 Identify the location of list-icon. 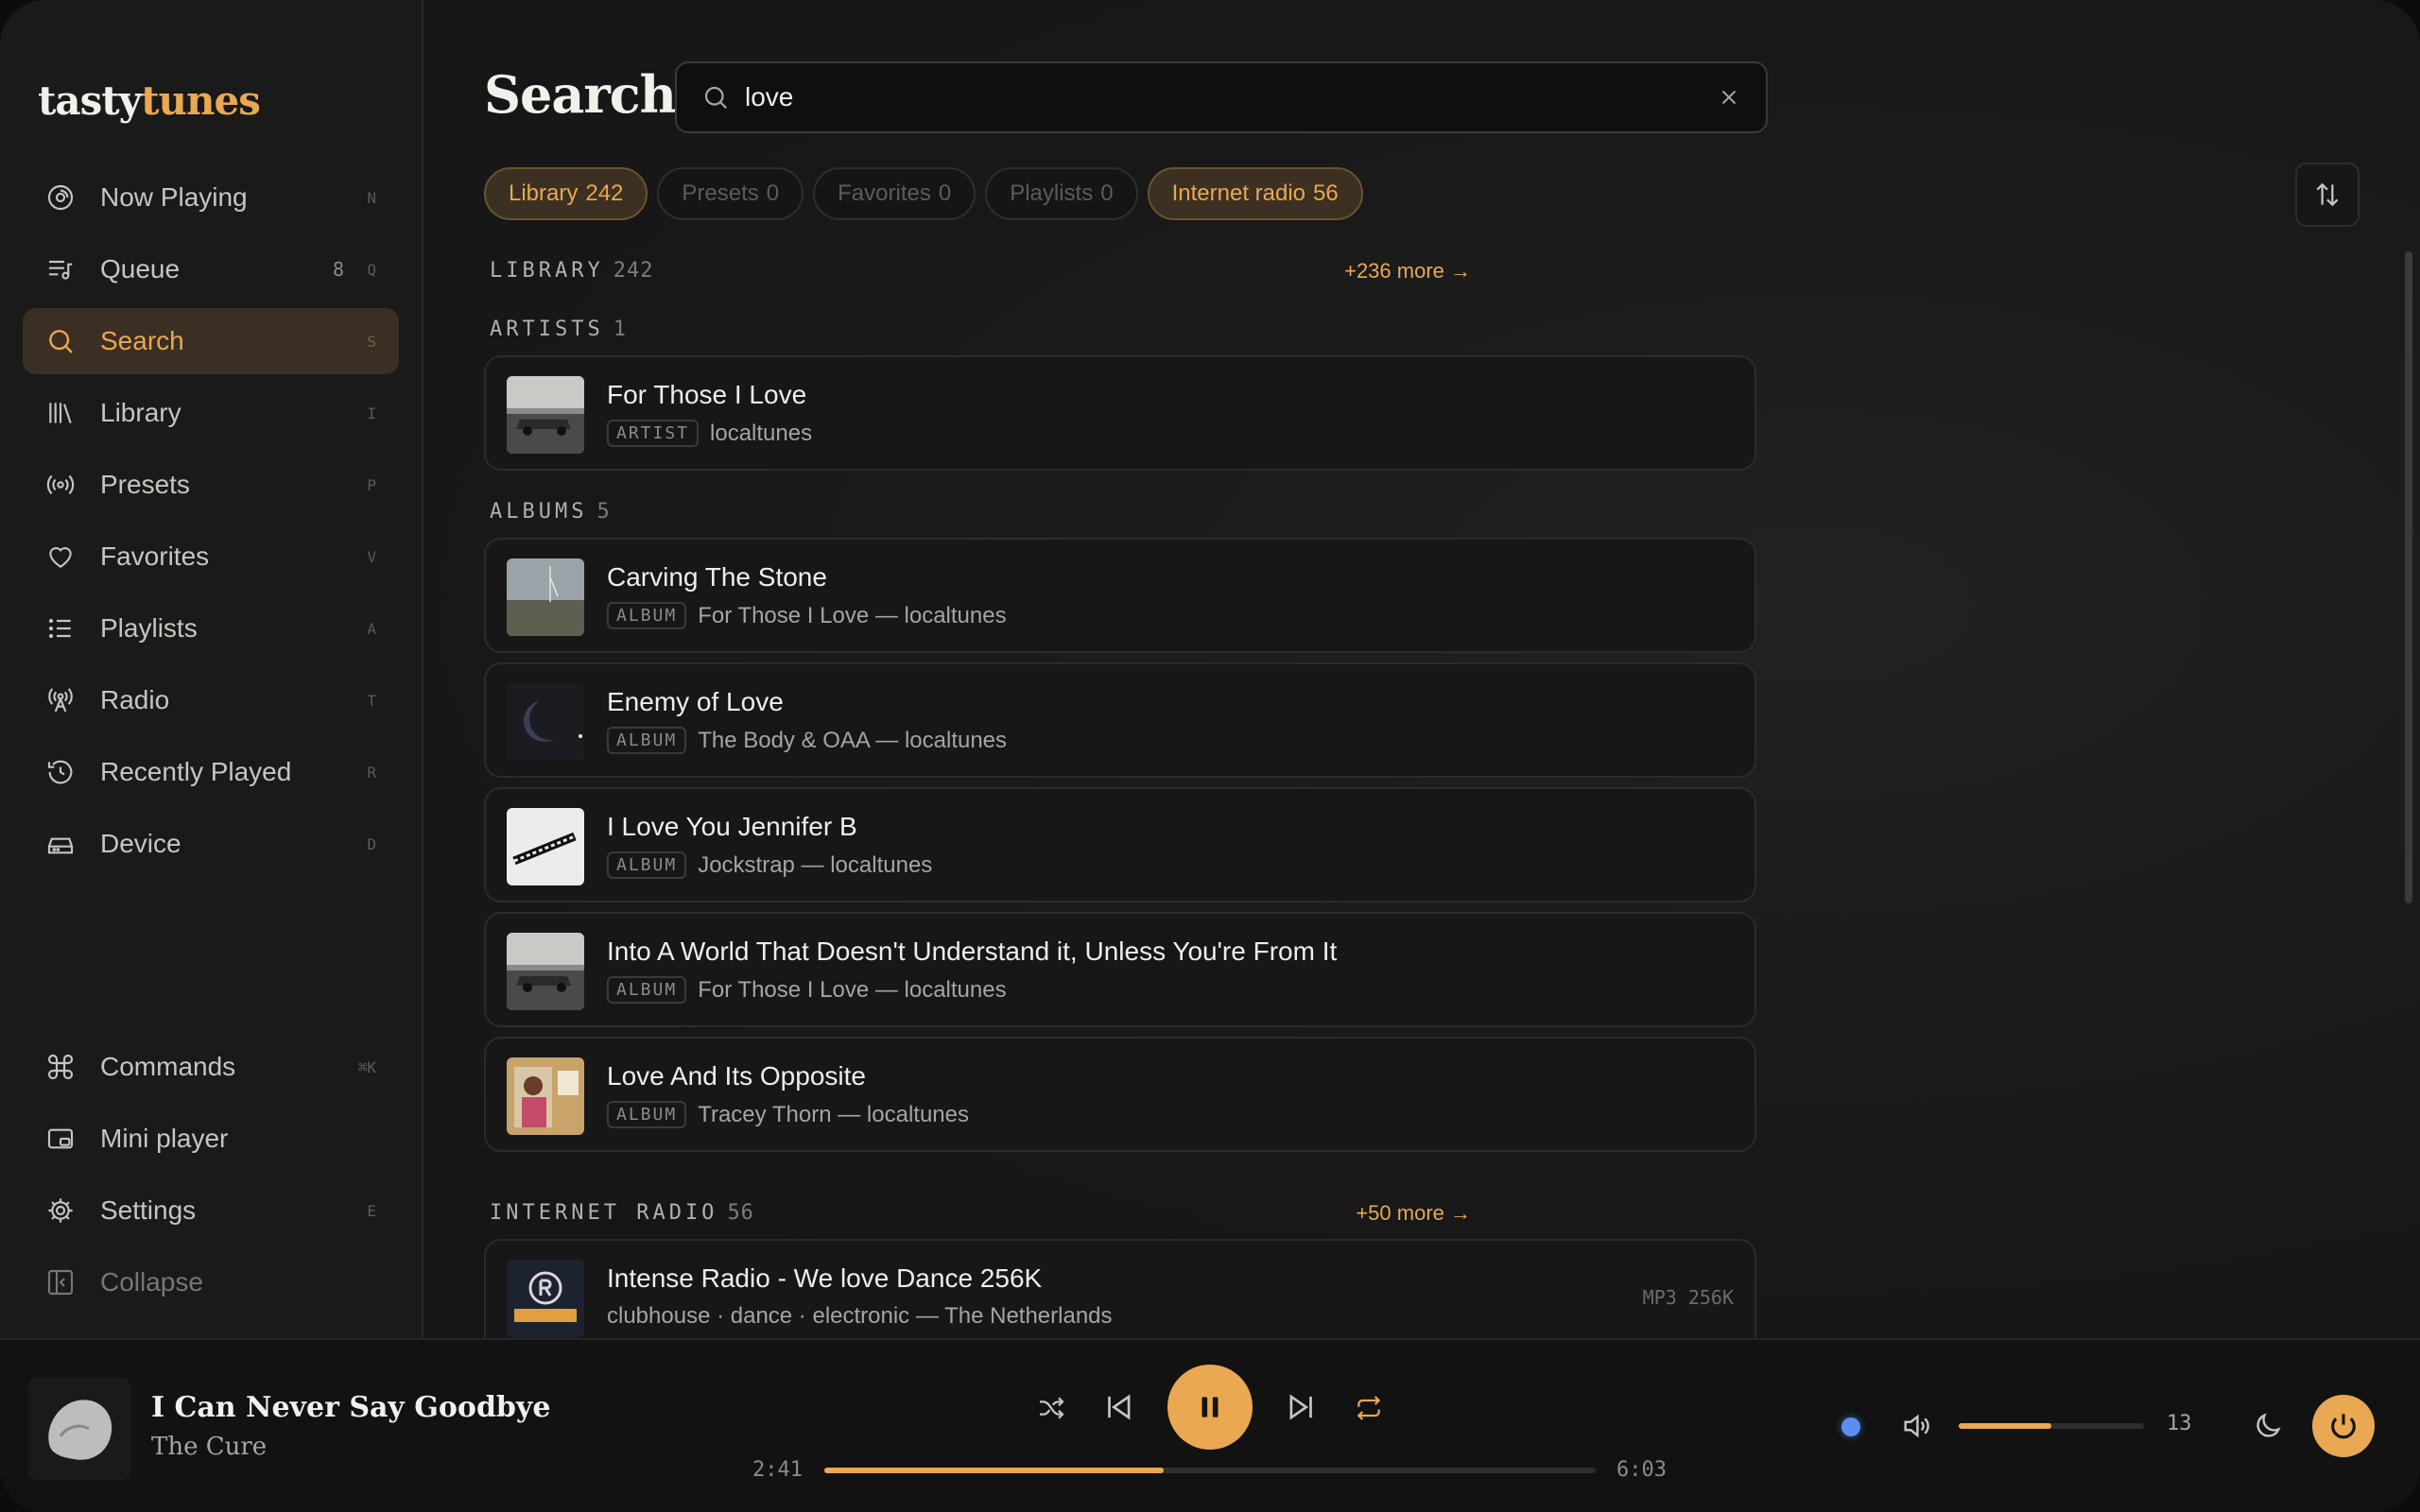
(60, 628).